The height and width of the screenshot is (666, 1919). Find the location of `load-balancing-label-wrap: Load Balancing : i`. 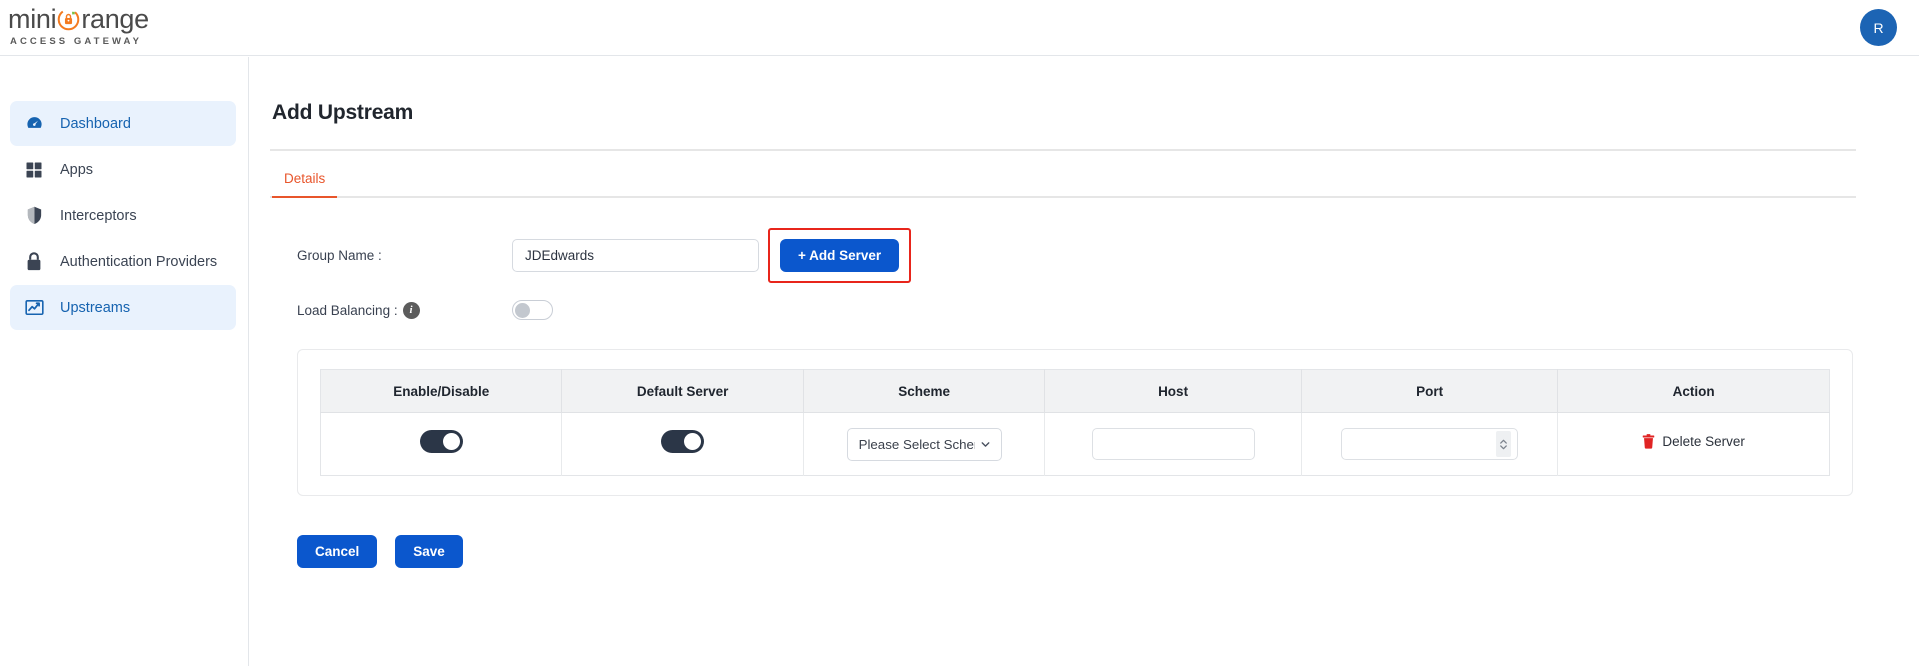

load-balancing-label-wrap: Load Balancing : i is located at coordinates (404, 310).